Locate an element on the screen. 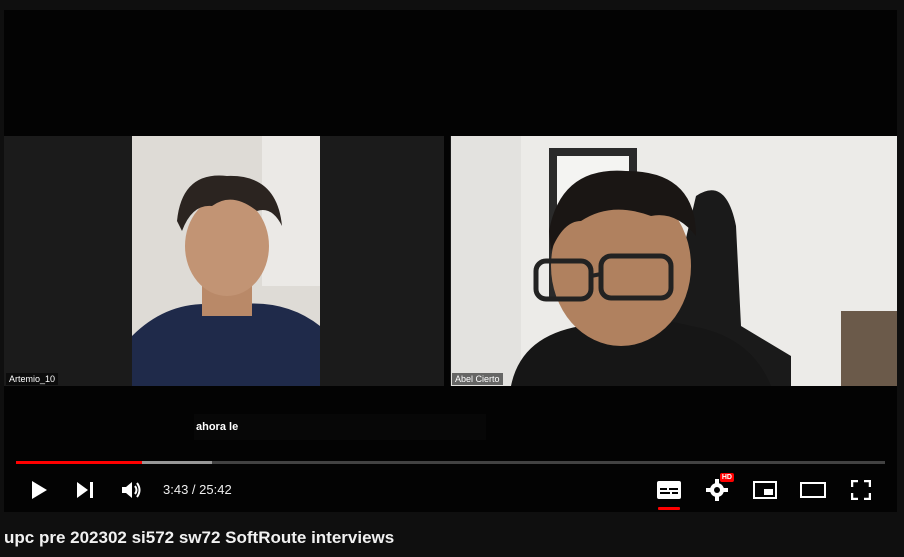 This screenshot has width=904, height=557. miniplayer-button is located at coordinates (765, 490).